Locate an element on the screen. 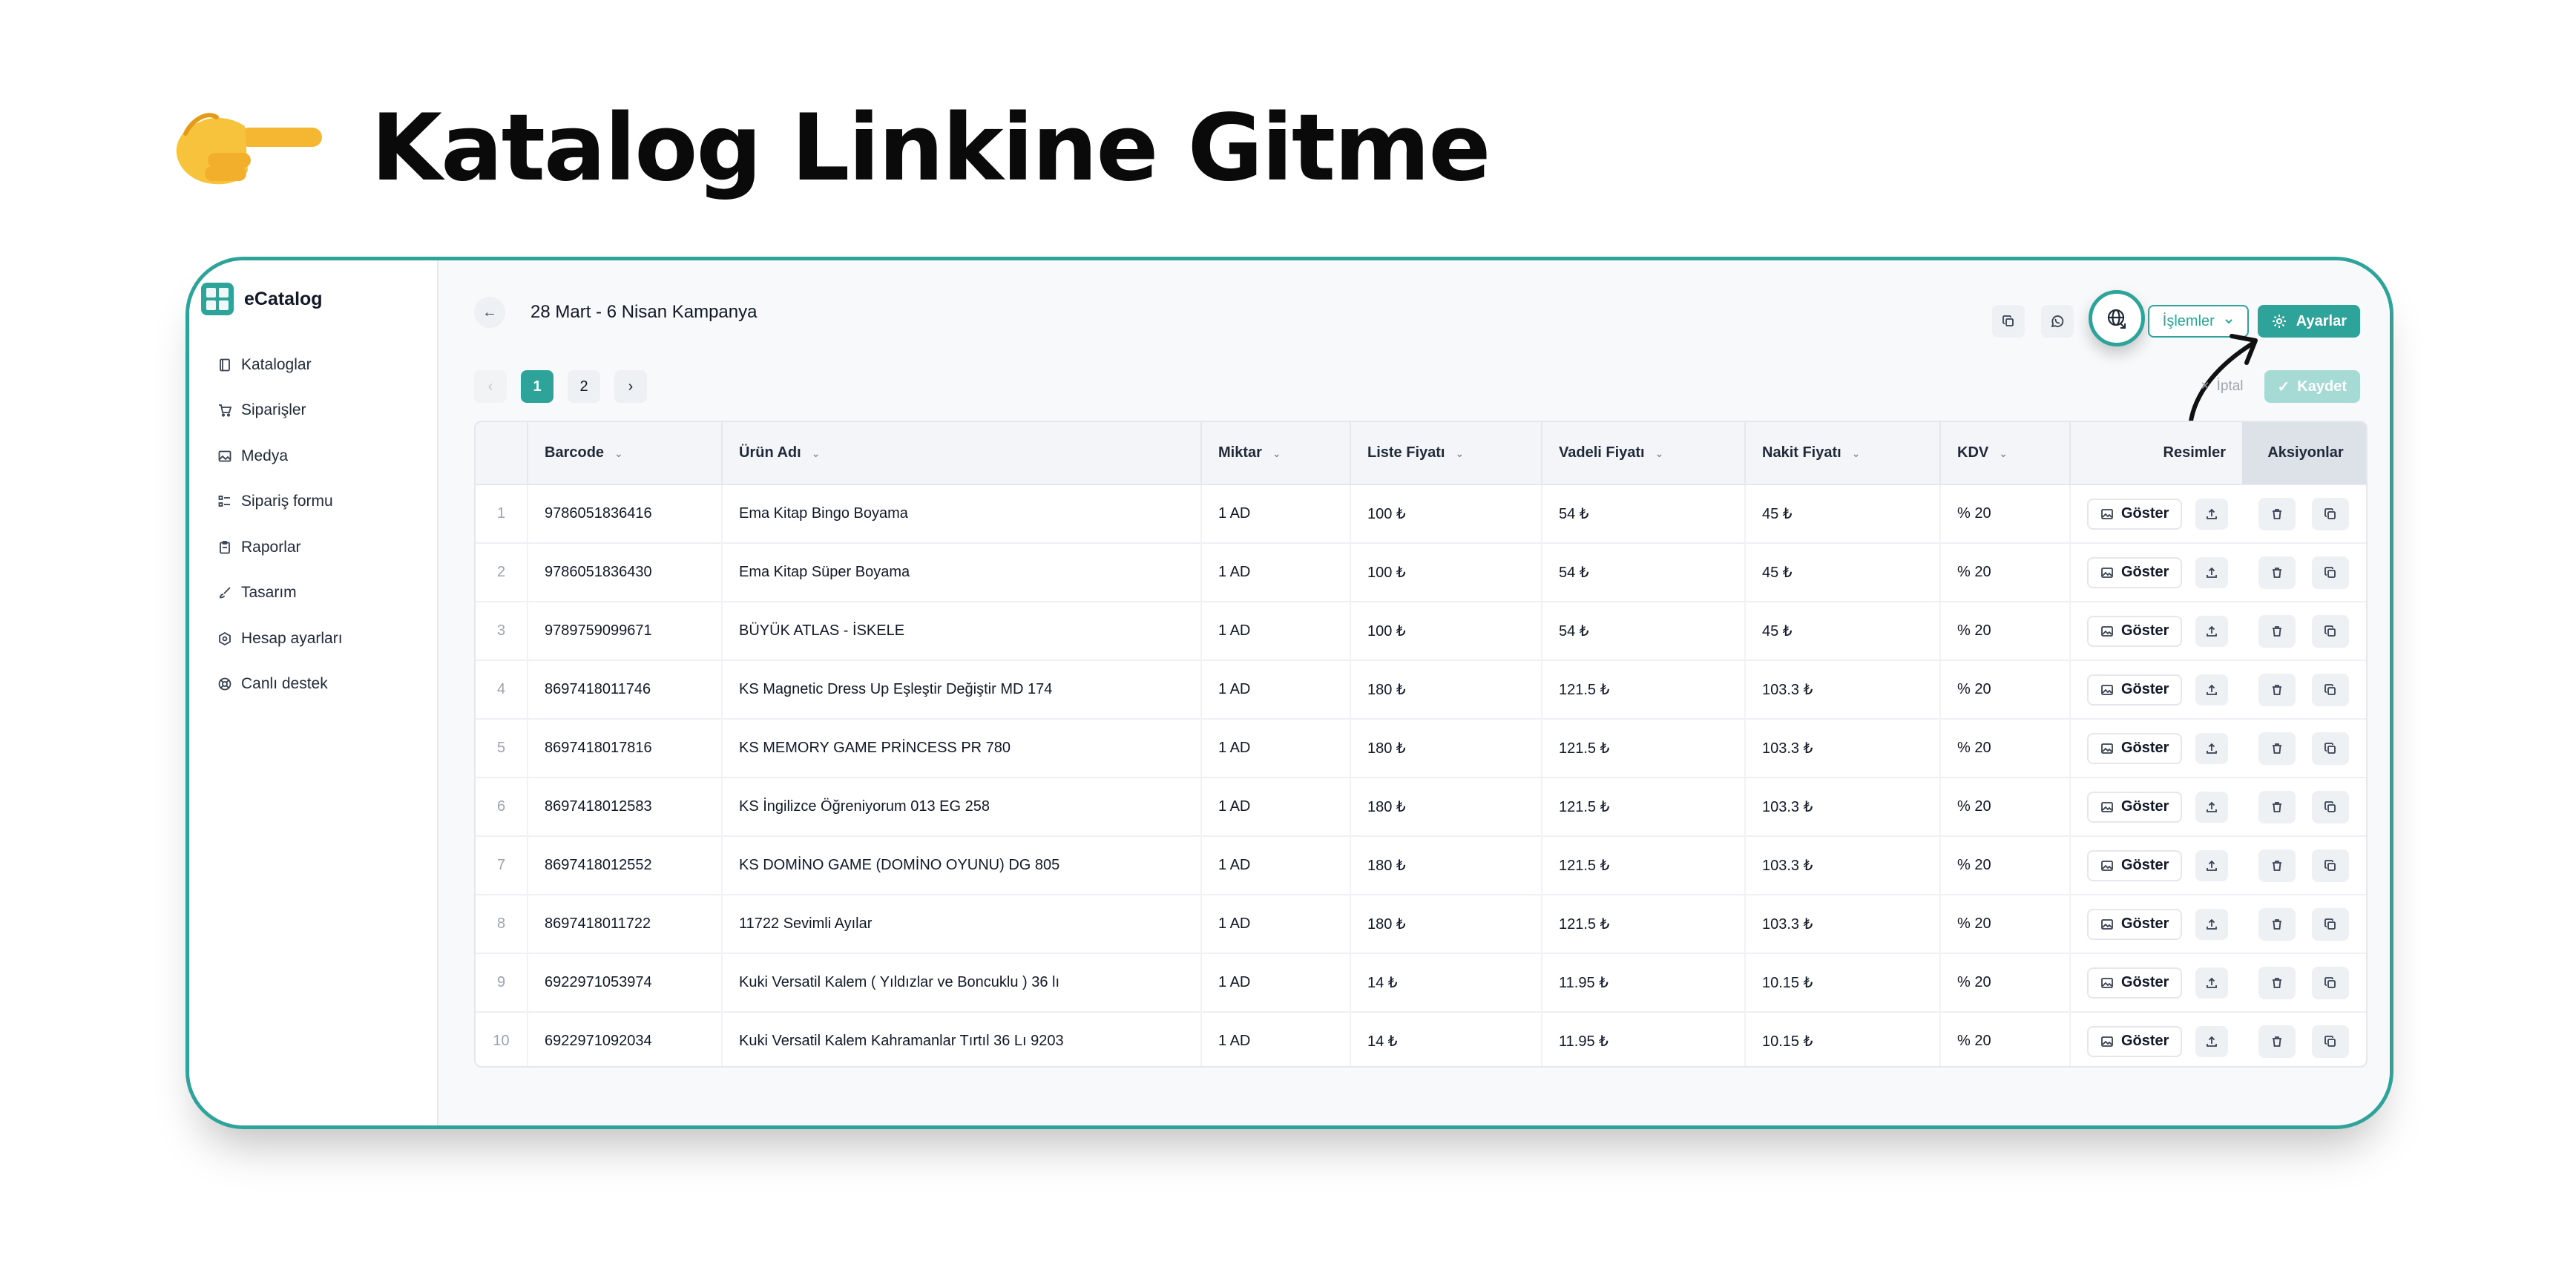 This screenshot has width=2576, height=1279. prev-page-button: ‹ is located at coordinates (490, 386).